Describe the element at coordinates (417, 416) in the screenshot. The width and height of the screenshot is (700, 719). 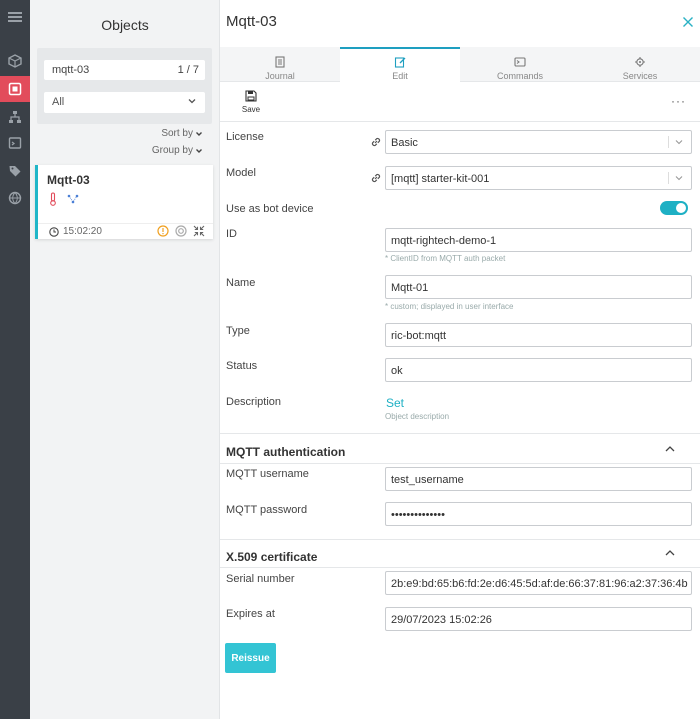
I see `description-hint: Object description` at that location.